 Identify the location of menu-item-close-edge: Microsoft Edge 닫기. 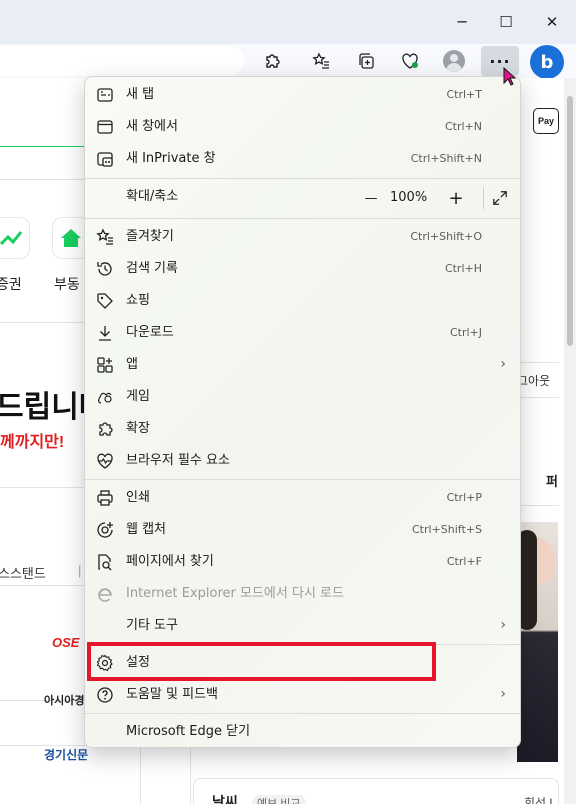
(302, 732).